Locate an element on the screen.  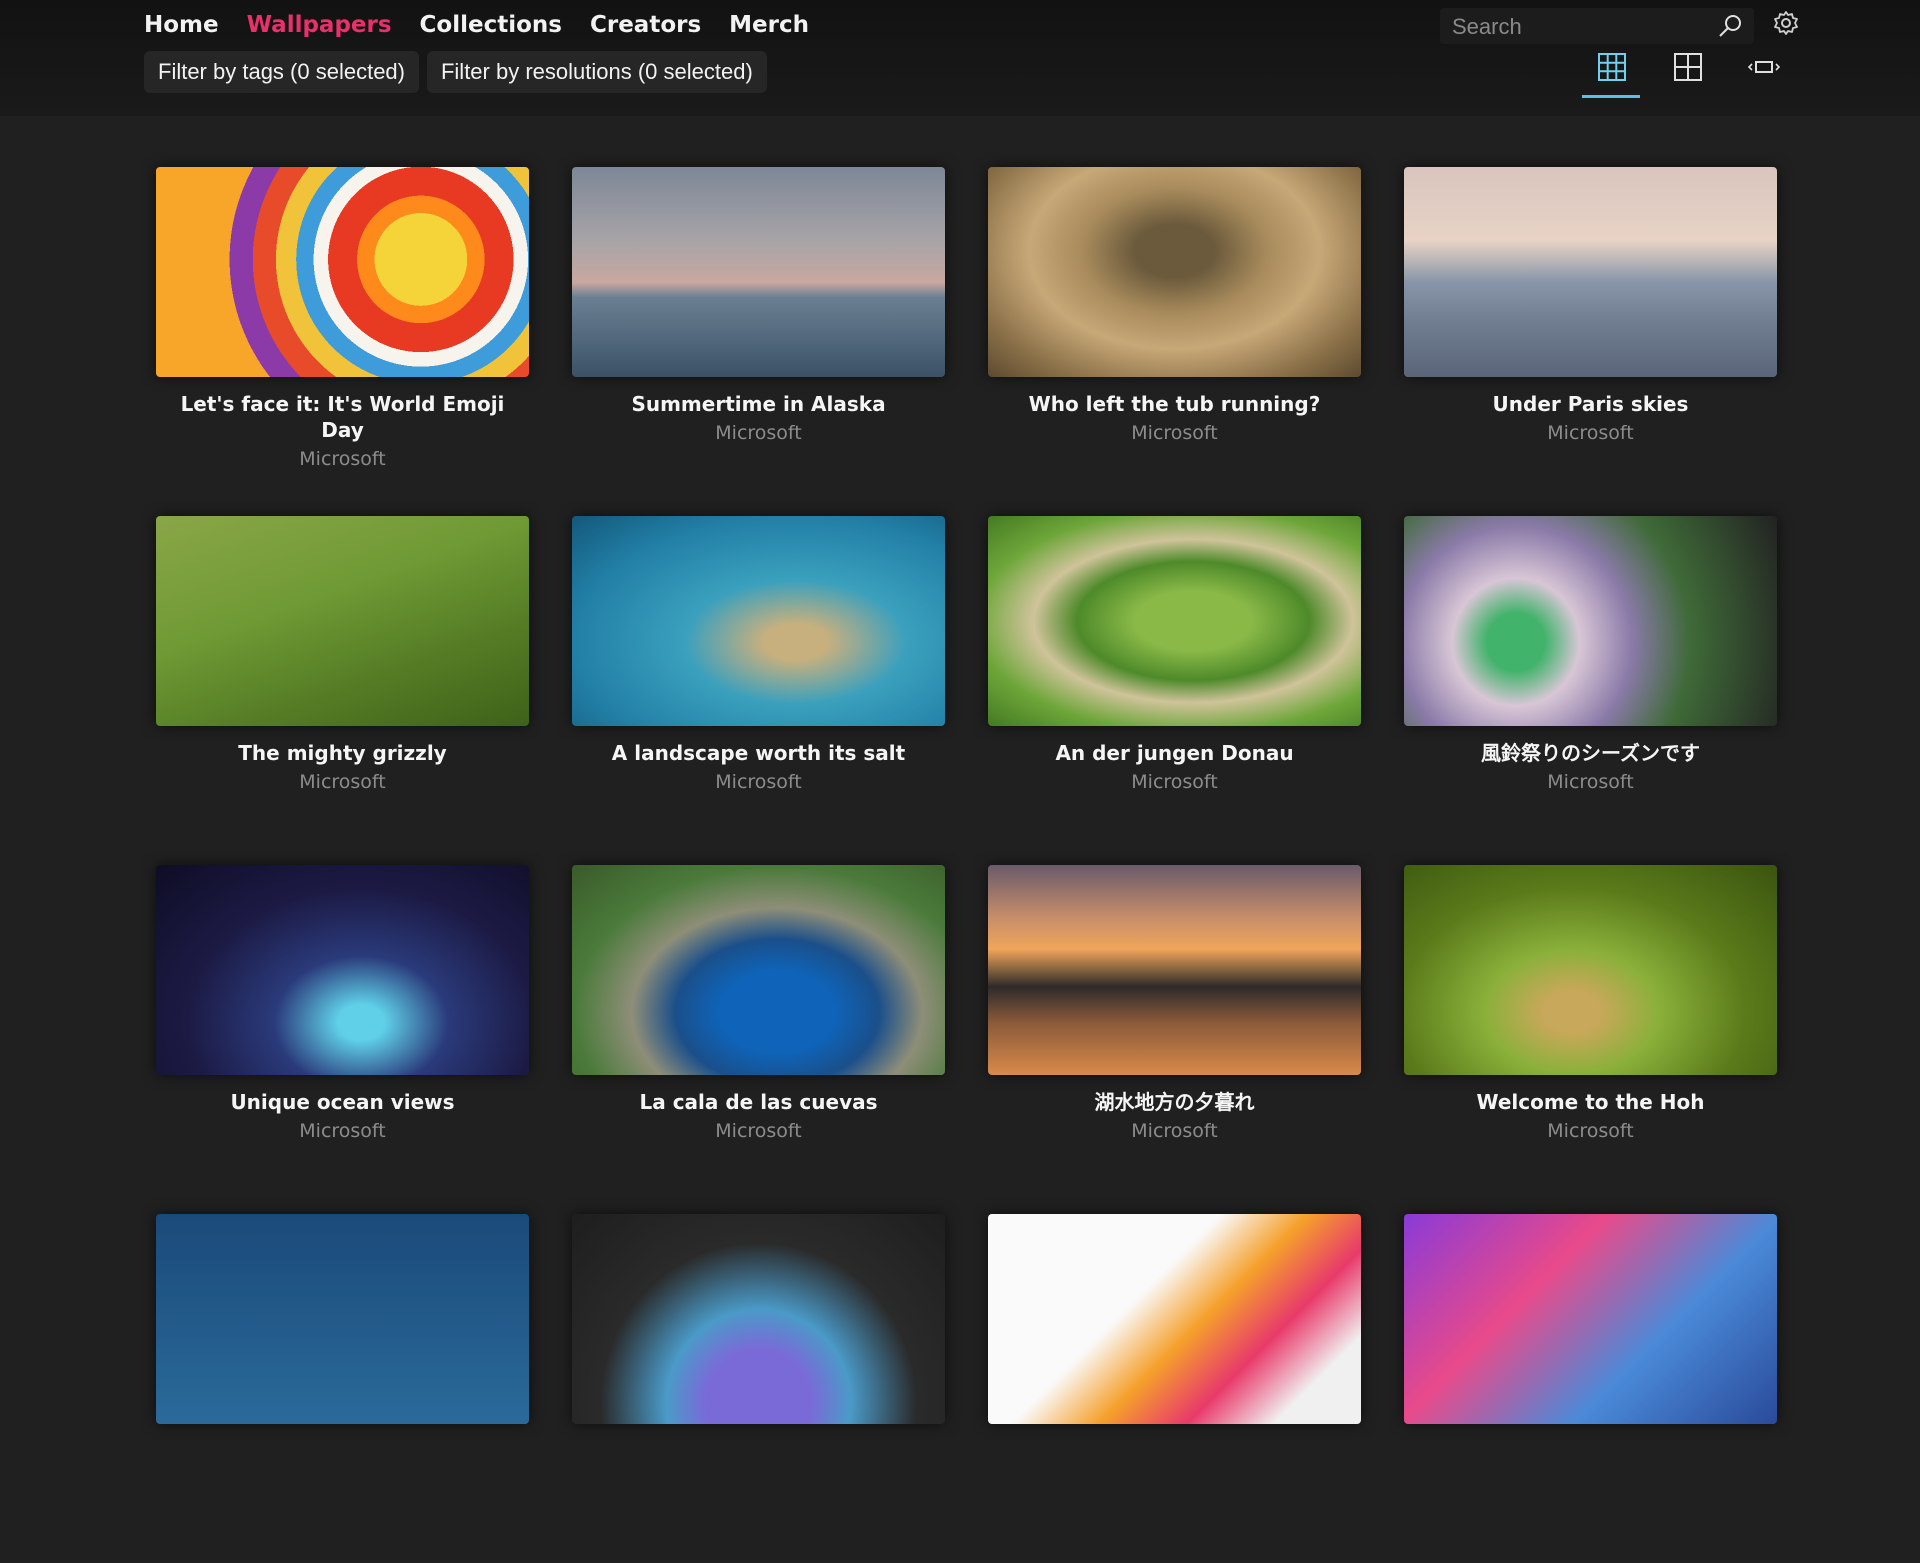
wallpaper-card: Welcome to the Hoh Microsoft is located at coordinates (1590, 1039).